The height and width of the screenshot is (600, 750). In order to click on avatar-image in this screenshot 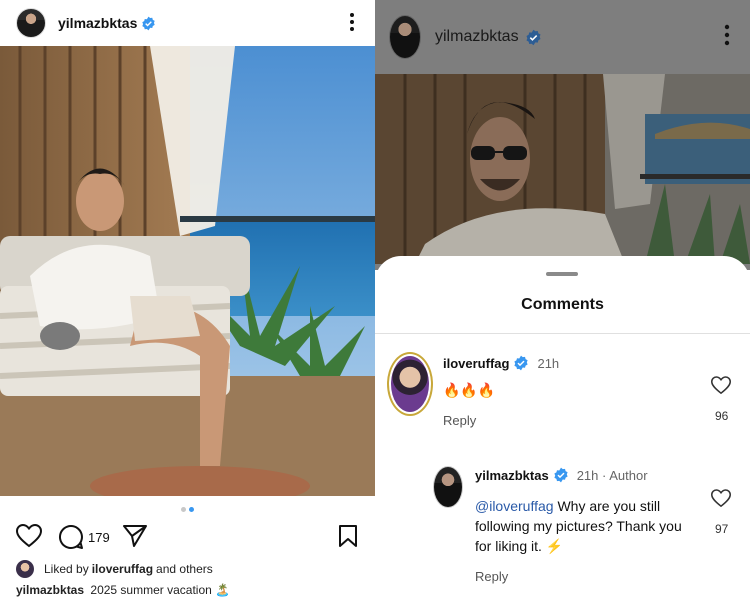, I will do `click(410, 384)`.